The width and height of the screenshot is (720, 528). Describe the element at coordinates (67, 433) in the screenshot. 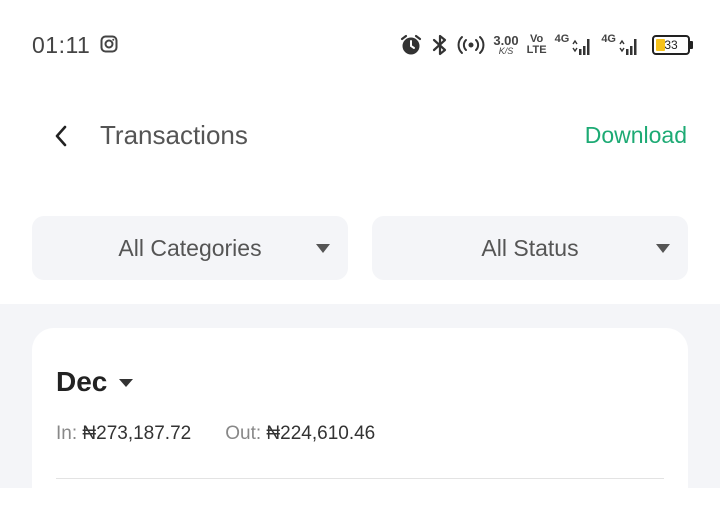

I see `in-label: In:` at that location.